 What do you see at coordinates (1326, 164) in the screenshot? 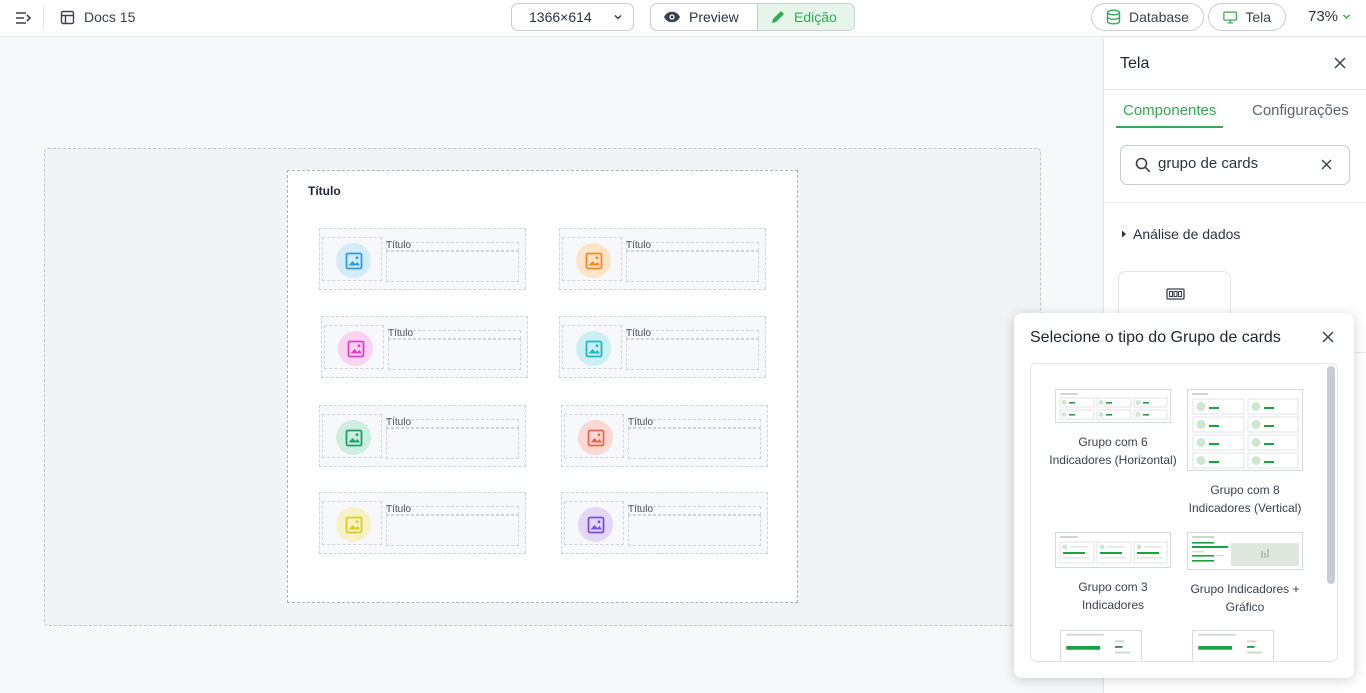
I see `clear-search-icon` at bounding box center [1326, 164].